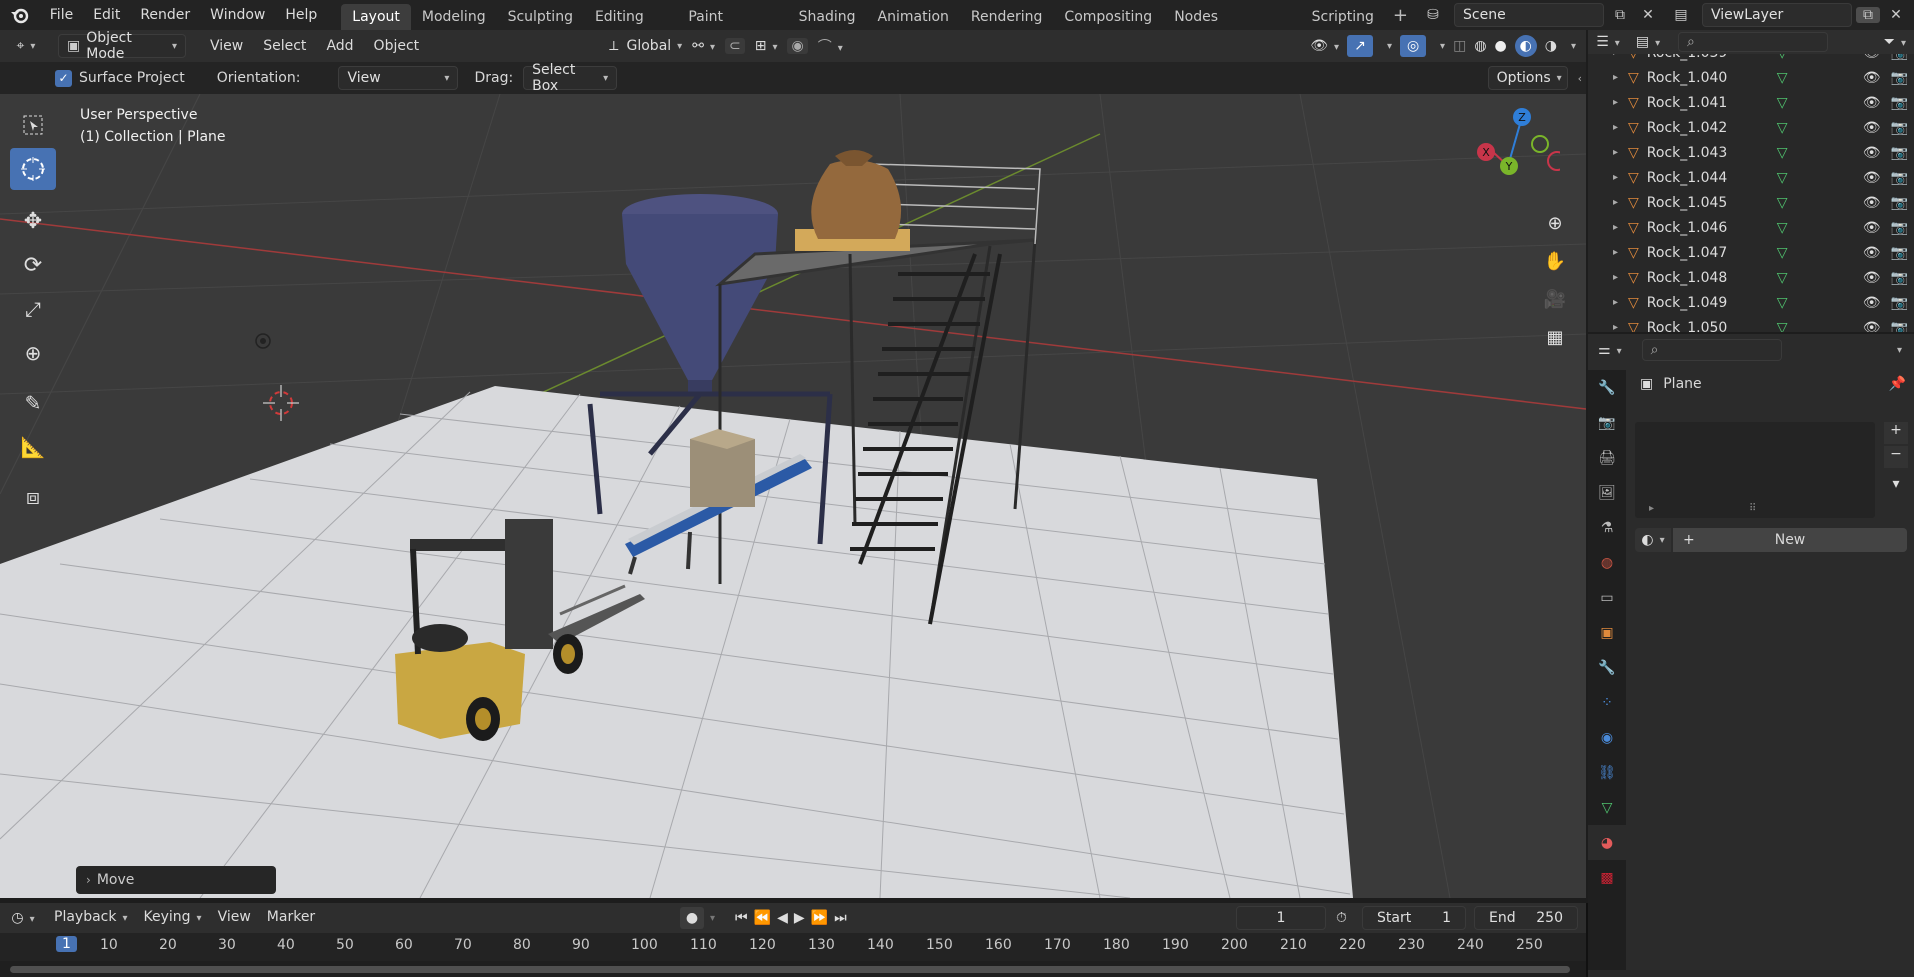  I want to click on outliner-search-input: ⌕, so click(1753, 42).